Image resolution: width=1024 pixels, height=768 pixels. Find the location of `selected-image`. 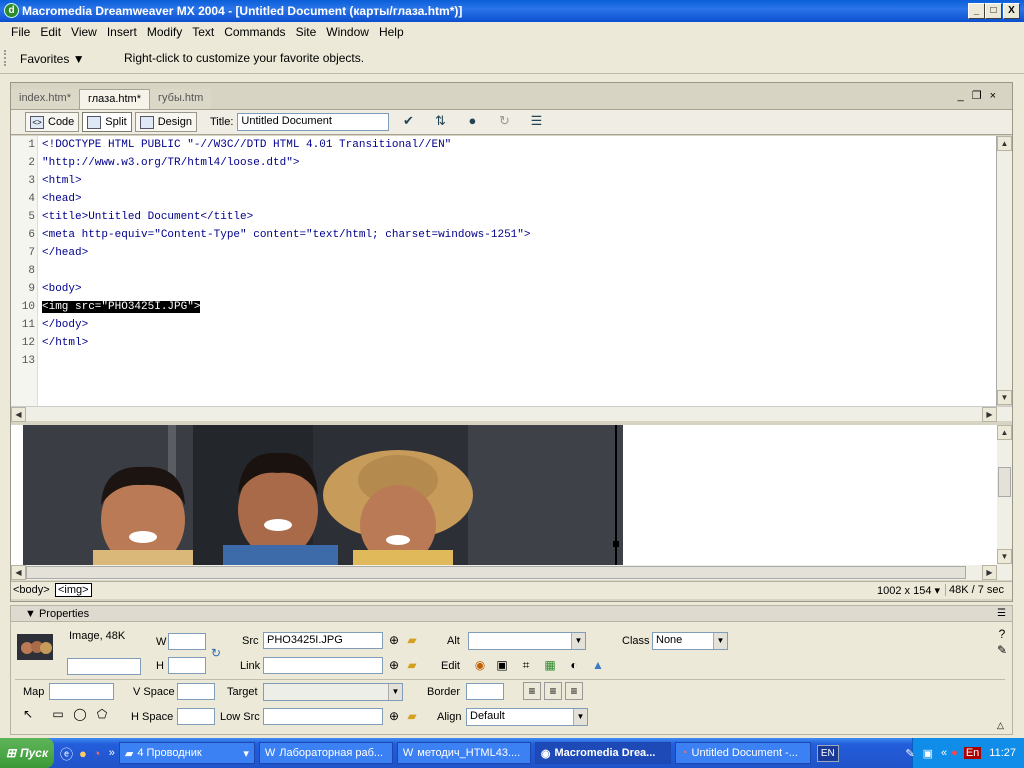

selected-image is located at coordinates (323, 495).